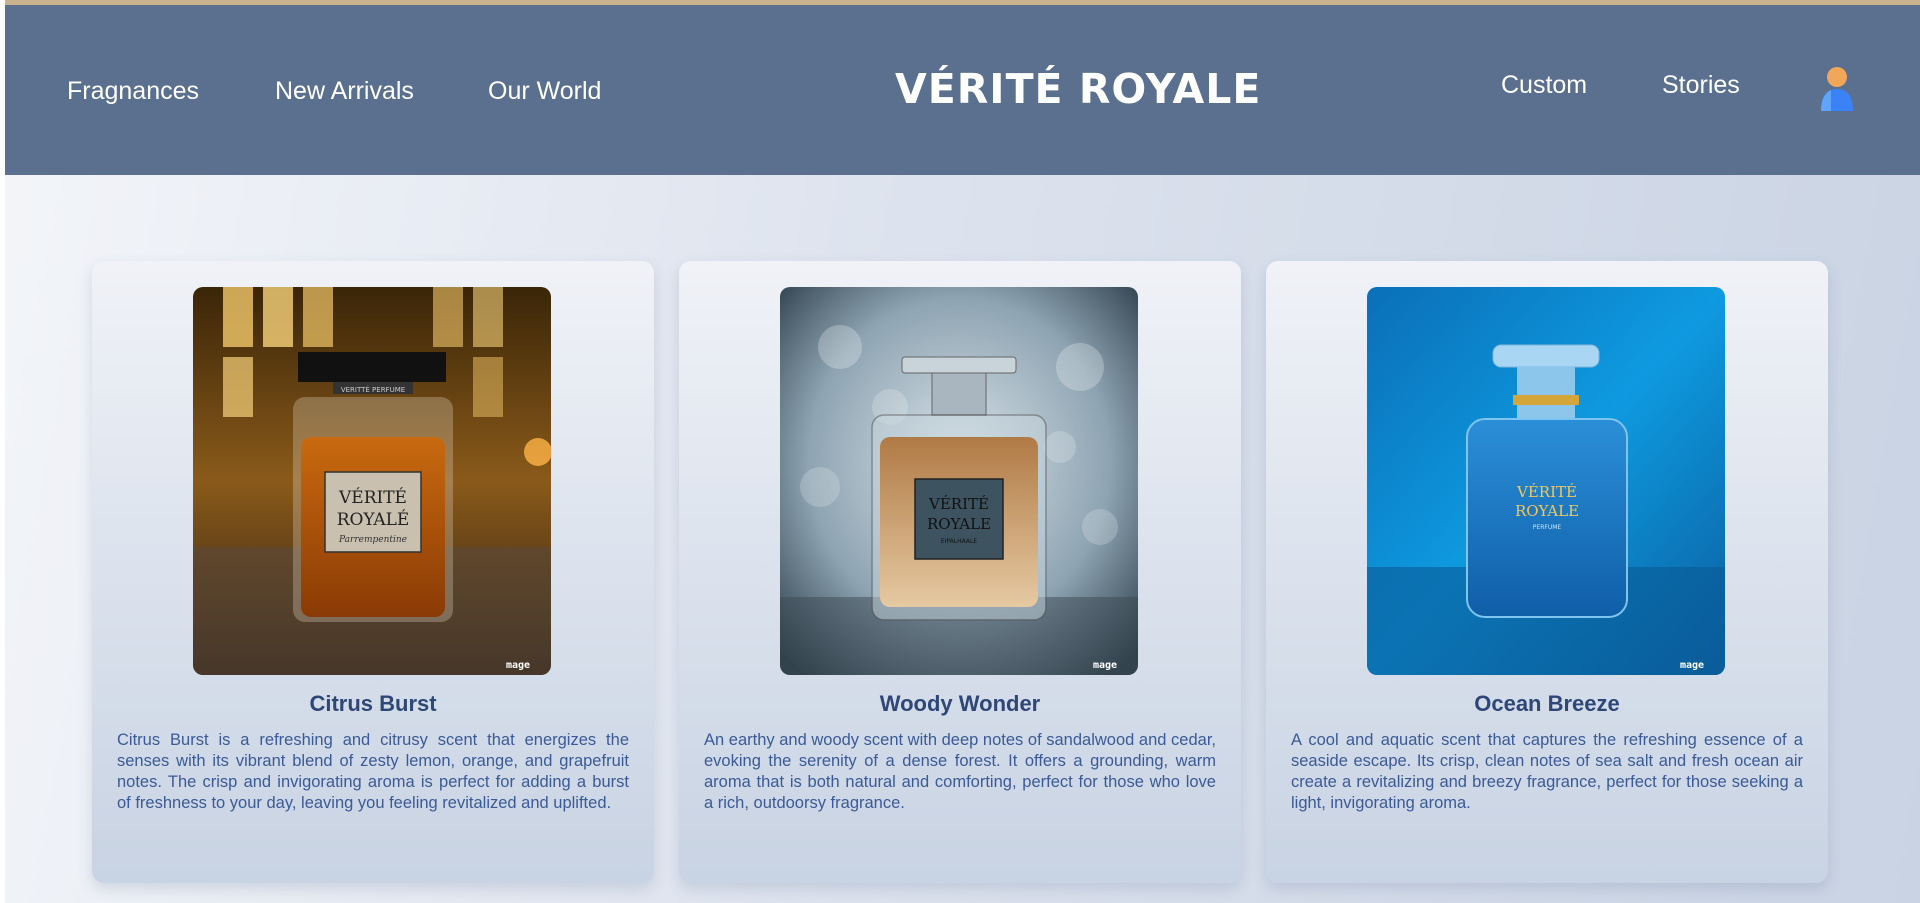 Image resolution: width=1920 pixels, height=903 pixels. What do you see at coordinates (1546, 481) in the screenshot?
I see `product-image-ocean-breeze: VÉRITÉ ROYALE PERFUME mage` at bounding box center [1546, 481].